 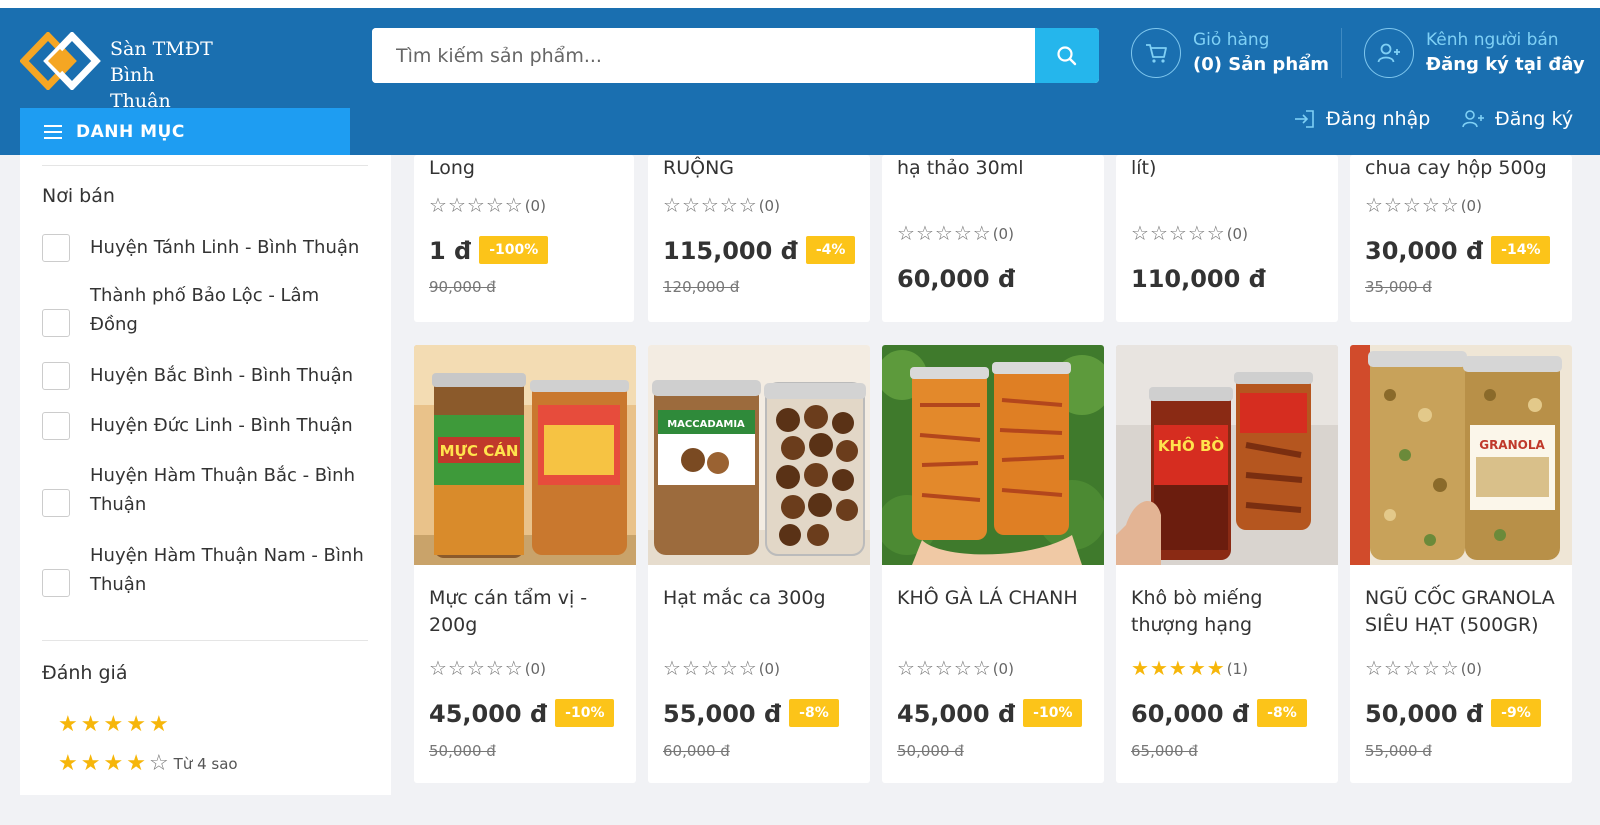 I want to click on product-name: Long, so click(x=452, y=168).